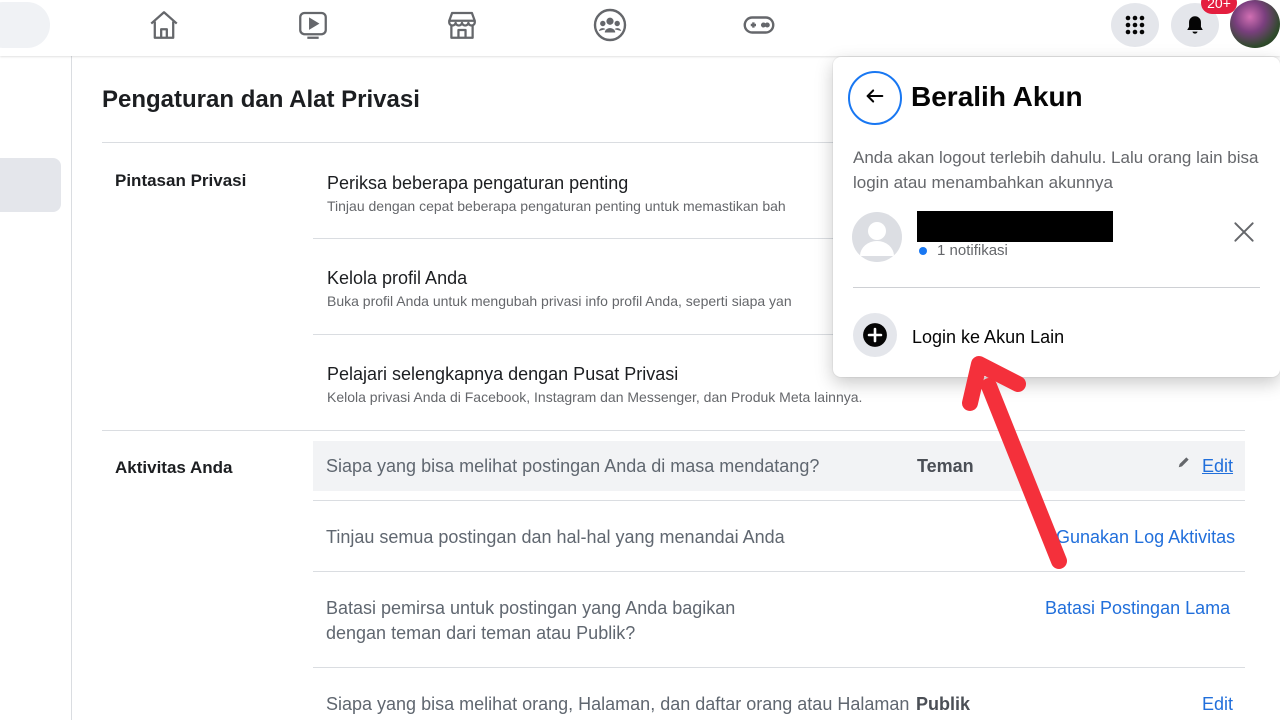 This screenshot has width=1280, height=720. Describe the element at coordinates (945, 466) in the screenshot. I see `activity-future-posts-value: Teman` at that location.